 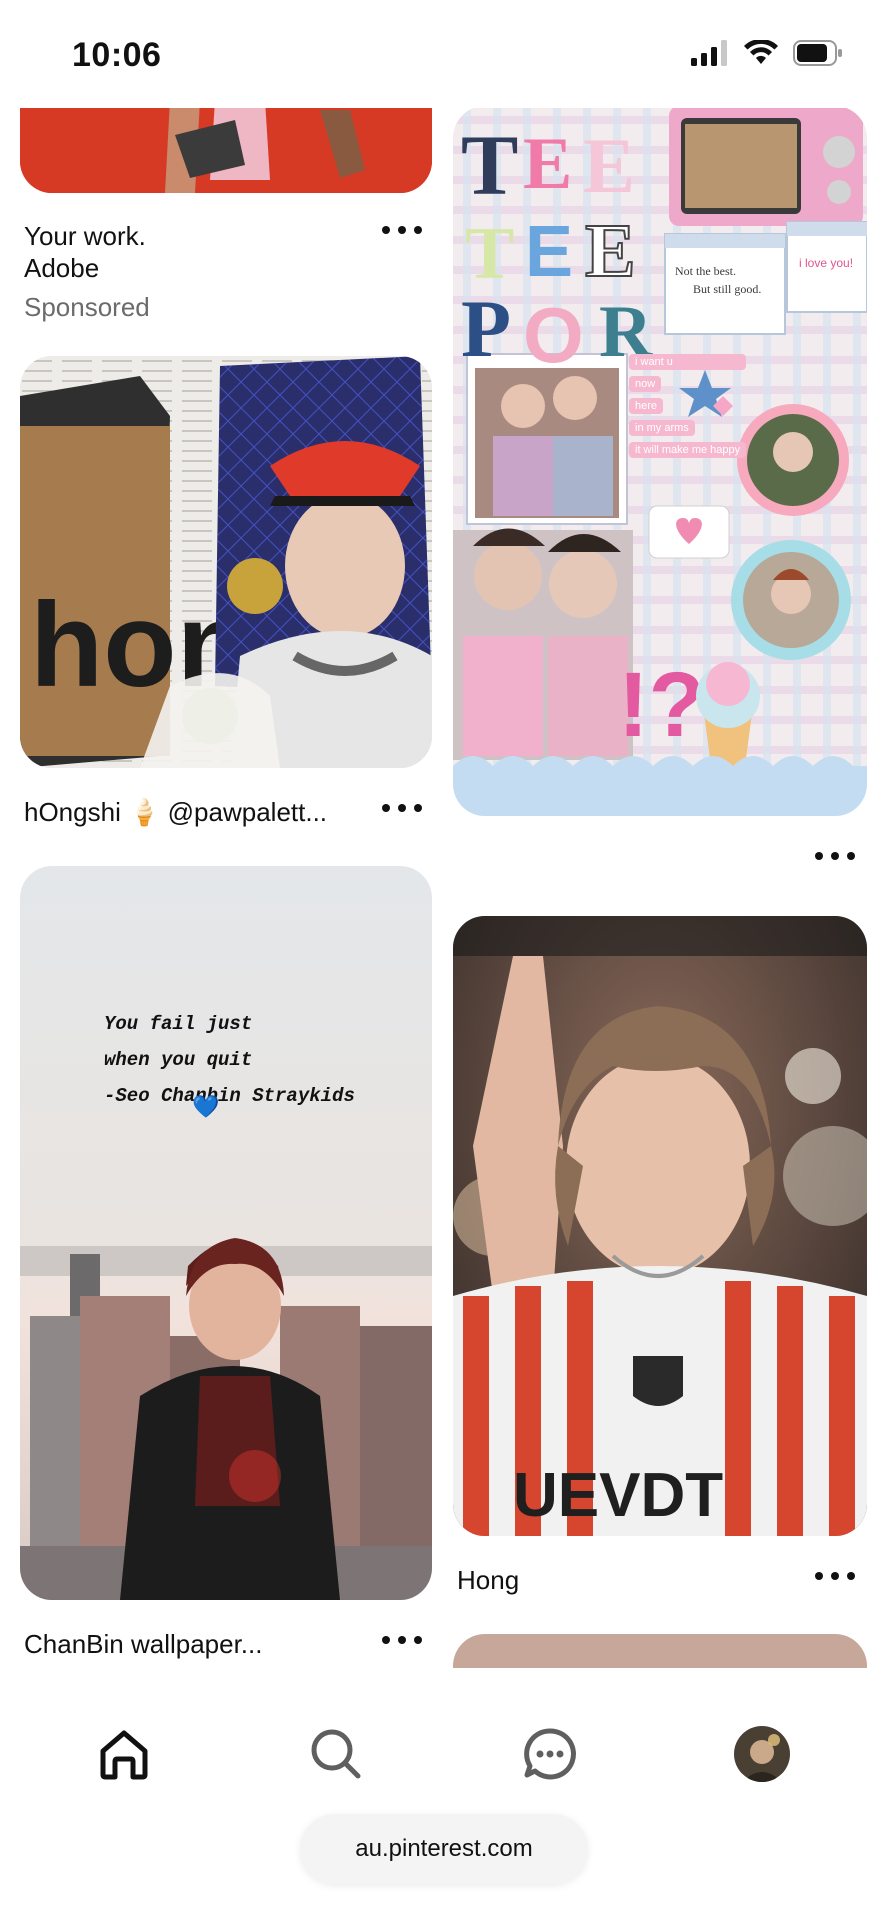 I want to click on svg-text: T, so click(x=489, y=165).